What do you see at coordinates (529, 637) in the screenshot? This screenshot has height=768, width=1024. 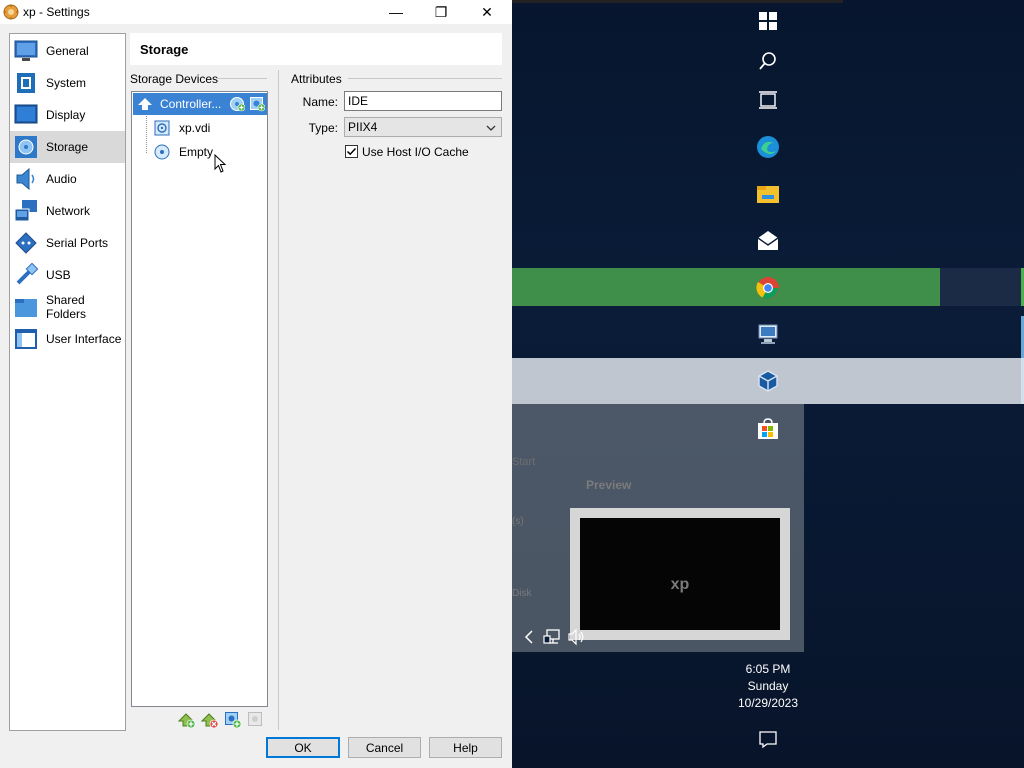 I see `chevron-left-icon` at bounding box center [529, 637].